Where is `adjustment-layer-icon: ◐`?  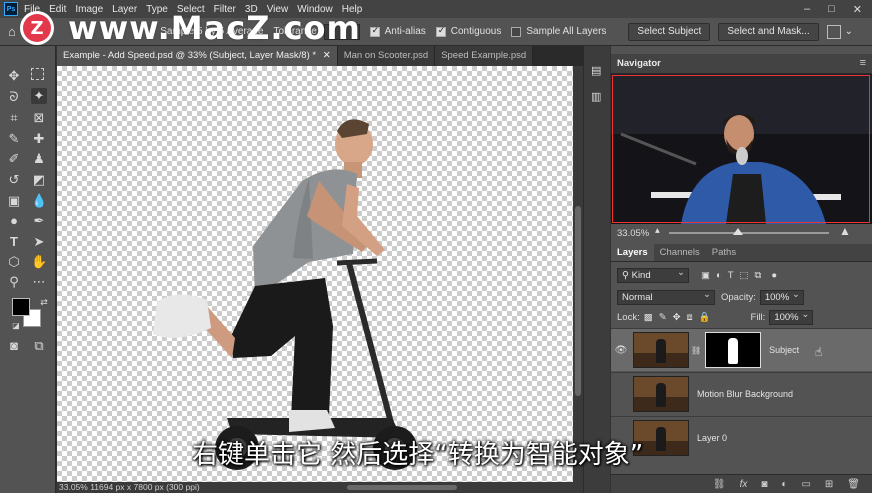 adjustment-layer-icon: ◐ is located at coordinates (784, 484).